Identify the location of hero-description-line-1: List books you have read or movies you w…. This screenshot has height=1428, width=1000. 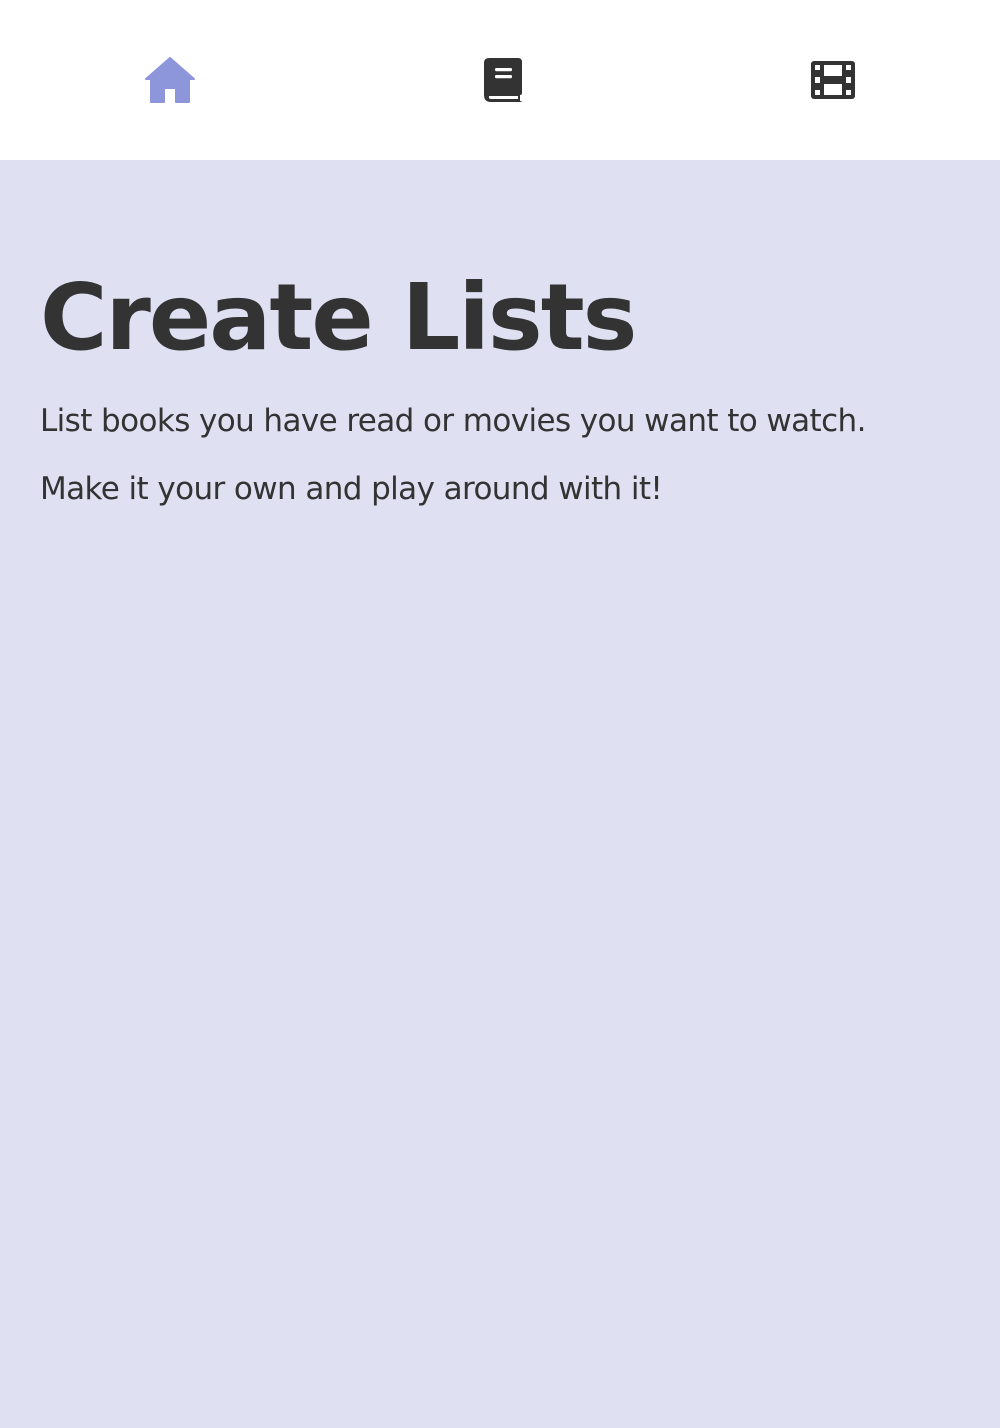
(453, 421).